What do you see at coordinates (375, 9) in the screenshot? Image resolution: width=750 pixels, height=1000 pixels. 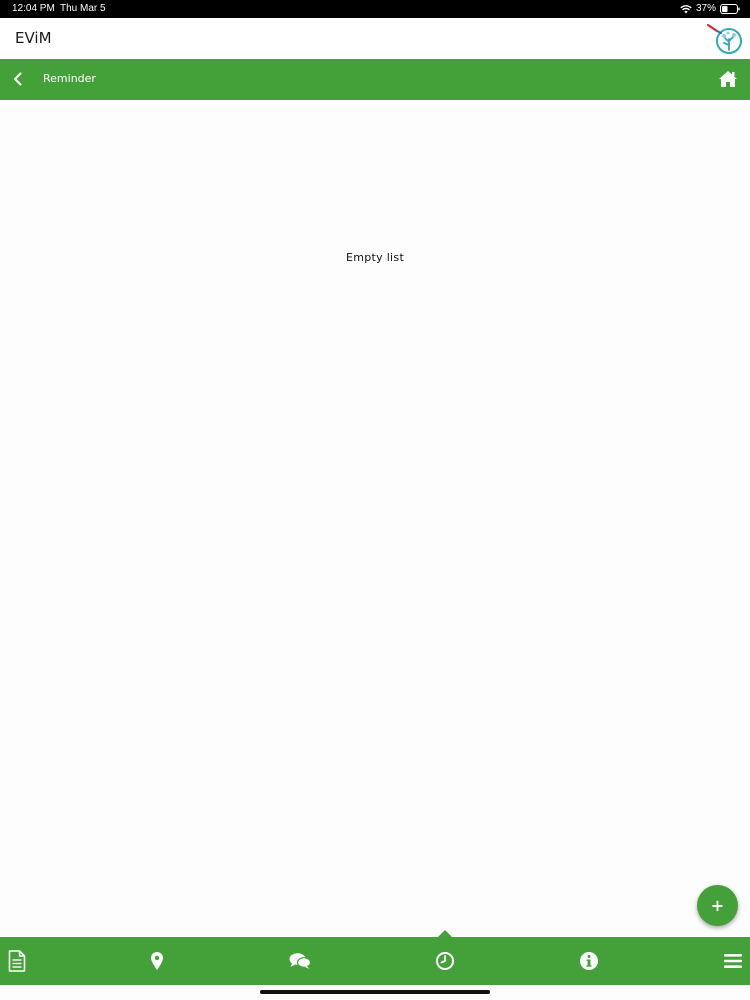 I see `status-bar: 12:04 PM Thu Mar 5 37%` at bounding box center [375, 9].